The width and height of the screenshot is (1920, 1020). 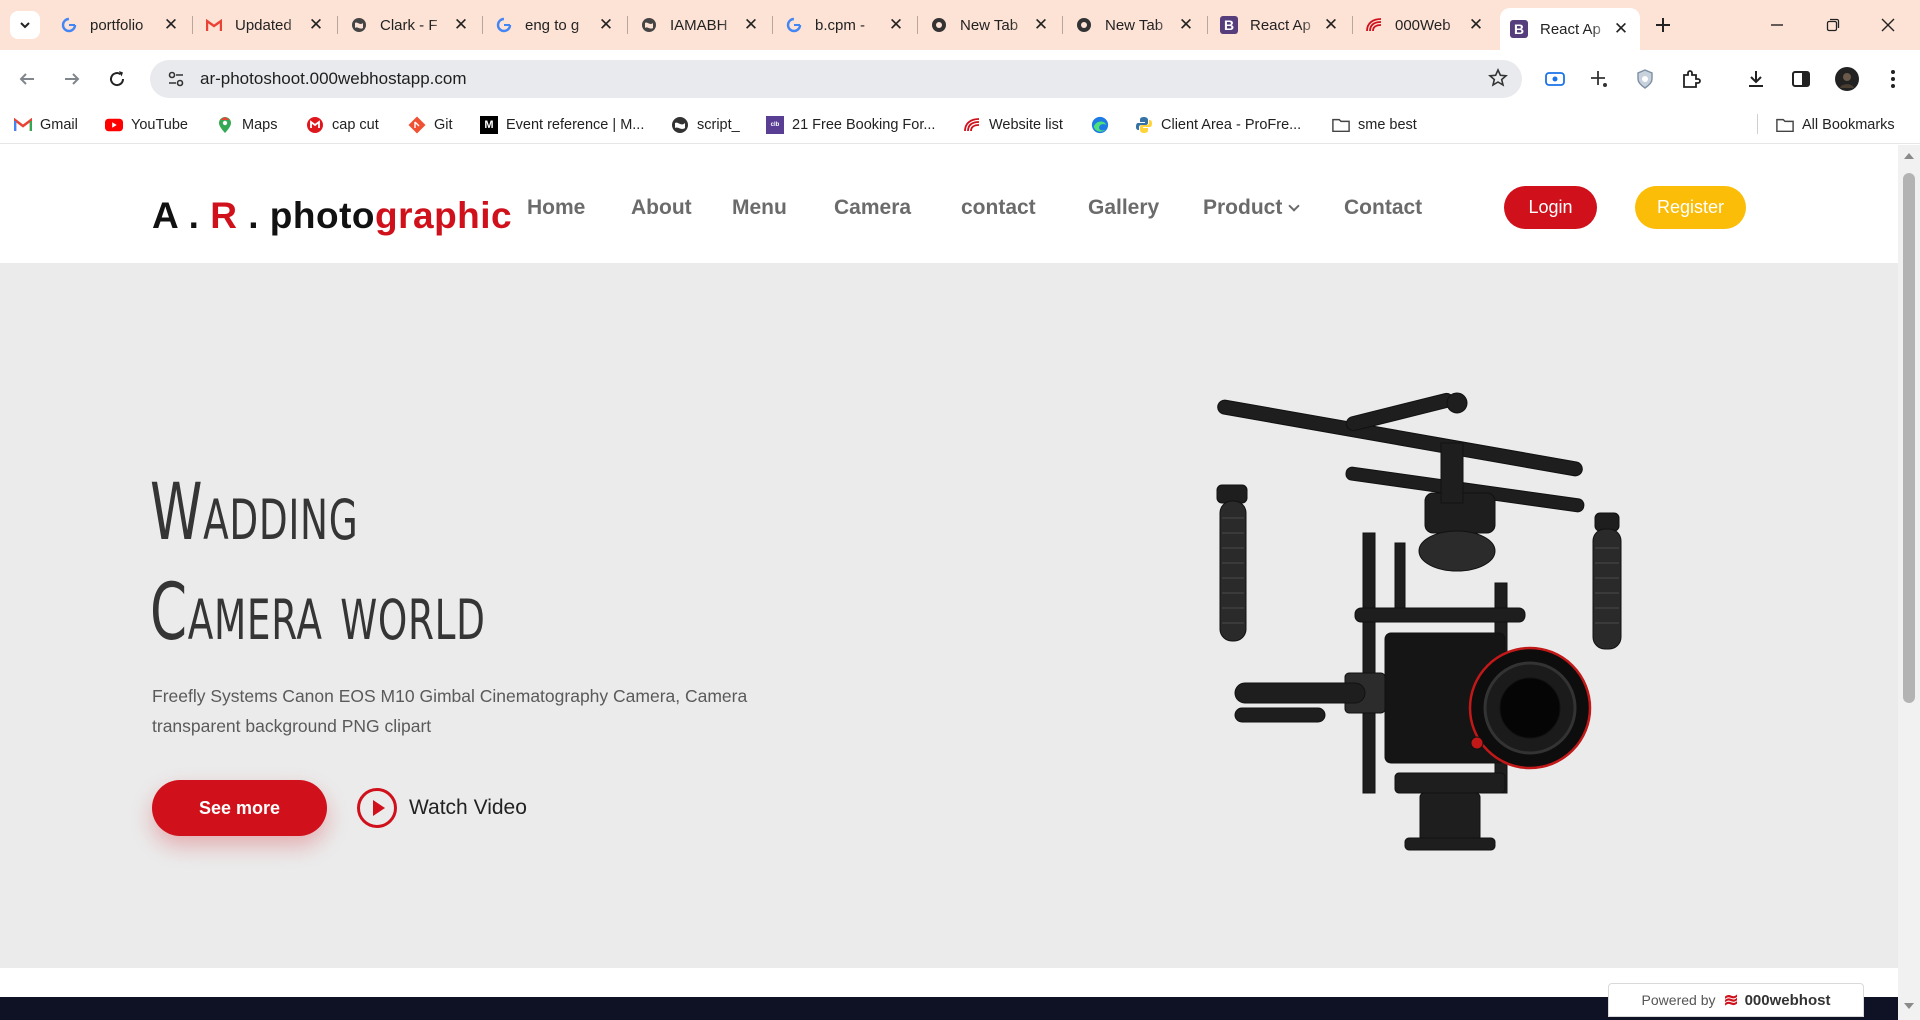 I want to click on bookmark-edge, so click(x=1104, y=125).